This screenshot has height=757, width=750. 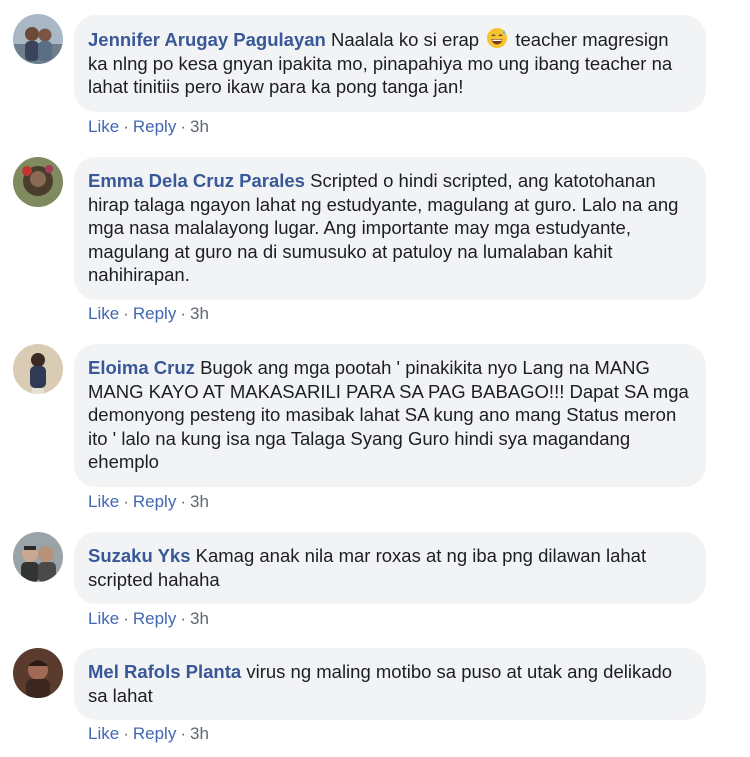 What do you see at coordinates (196, 180) in the screenshot?
I see `comment-author: Emma Dela Cruz Parales` at bounding box center [196, 180].